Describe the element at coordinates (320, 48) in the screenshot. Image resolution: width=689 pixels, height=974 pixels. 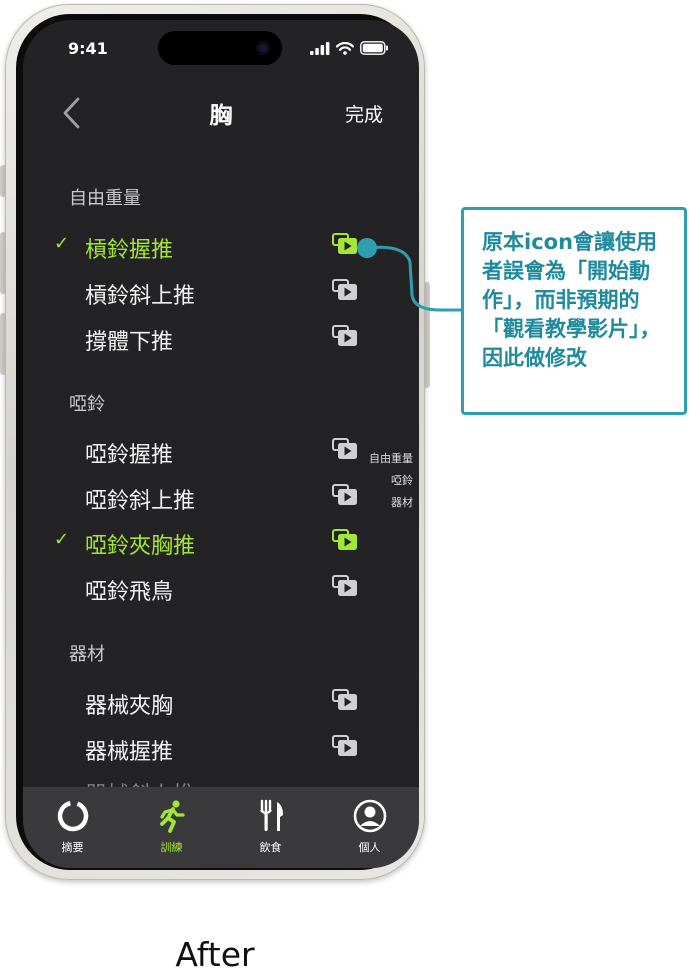
I see `signal-icon` at that location.